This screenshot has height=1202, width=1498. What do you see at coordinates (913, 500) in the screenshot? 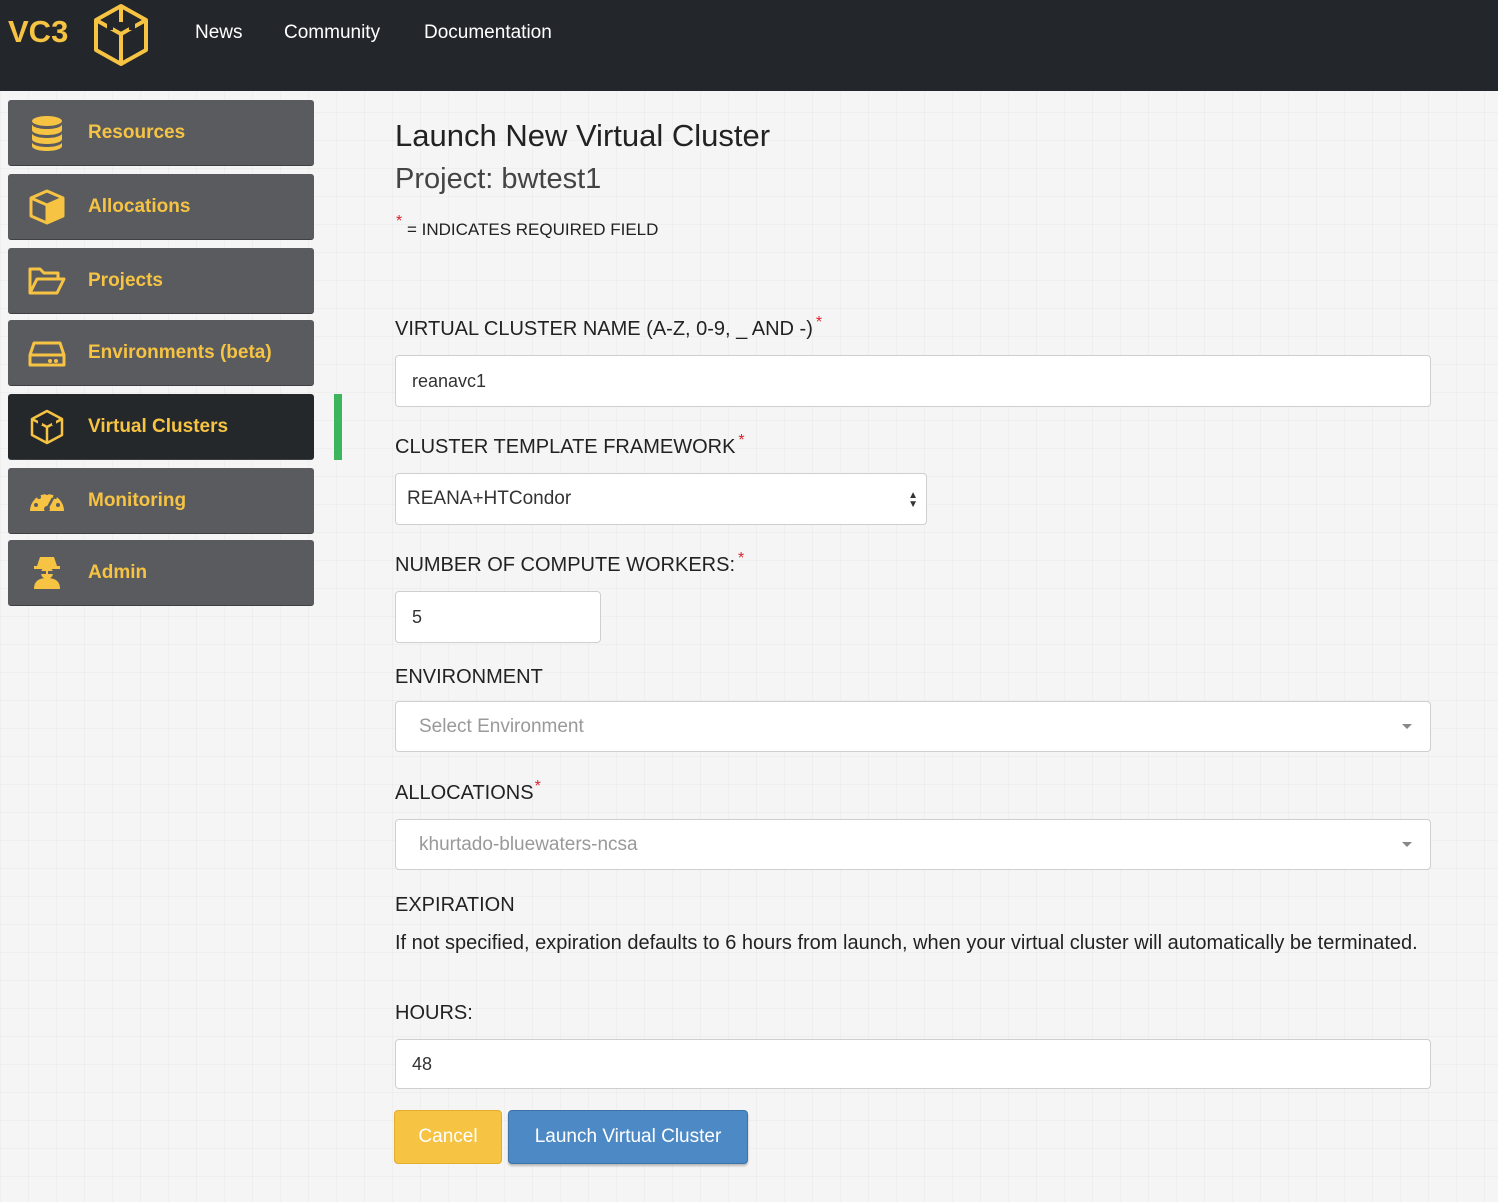
I see `select-updown-icon: ▲ ▼` at bounding box center [913, 500].